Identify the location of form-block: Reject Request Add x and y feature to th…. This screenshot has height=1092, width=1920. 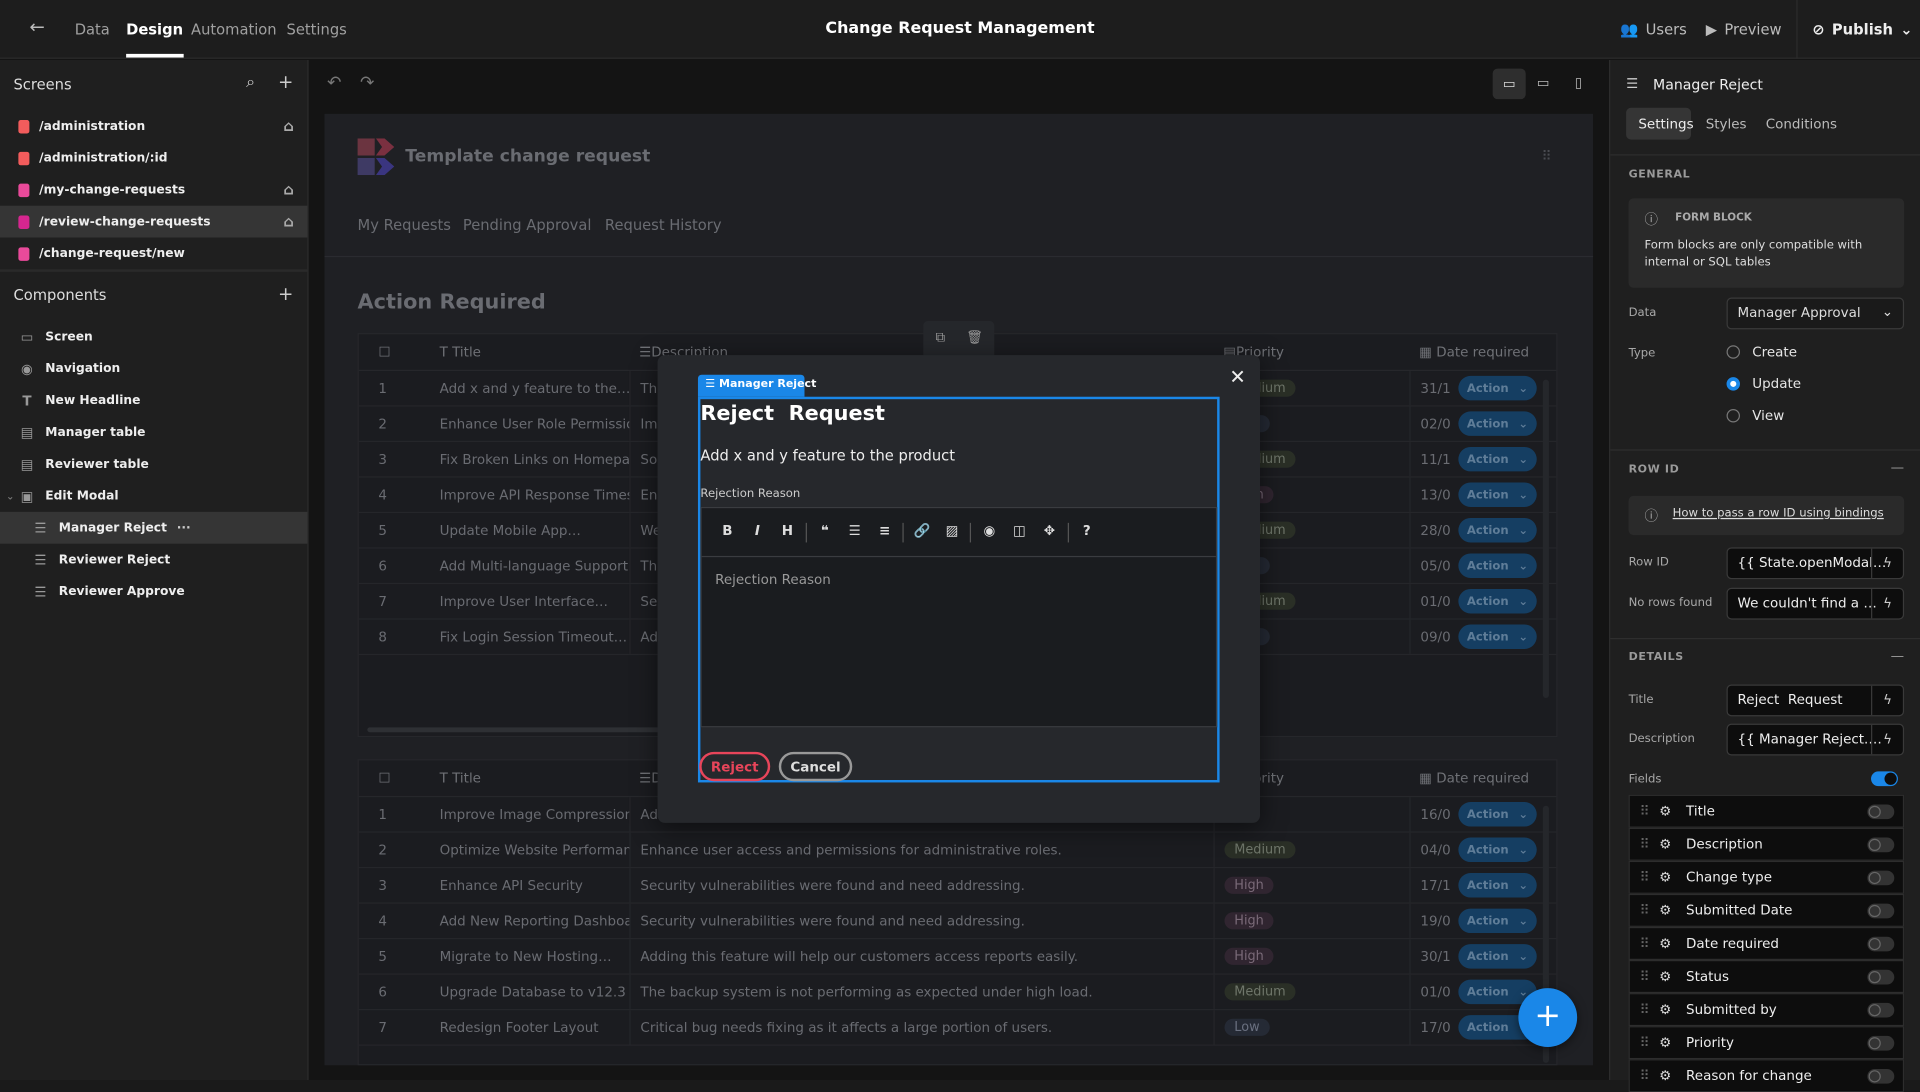
(958, 589).